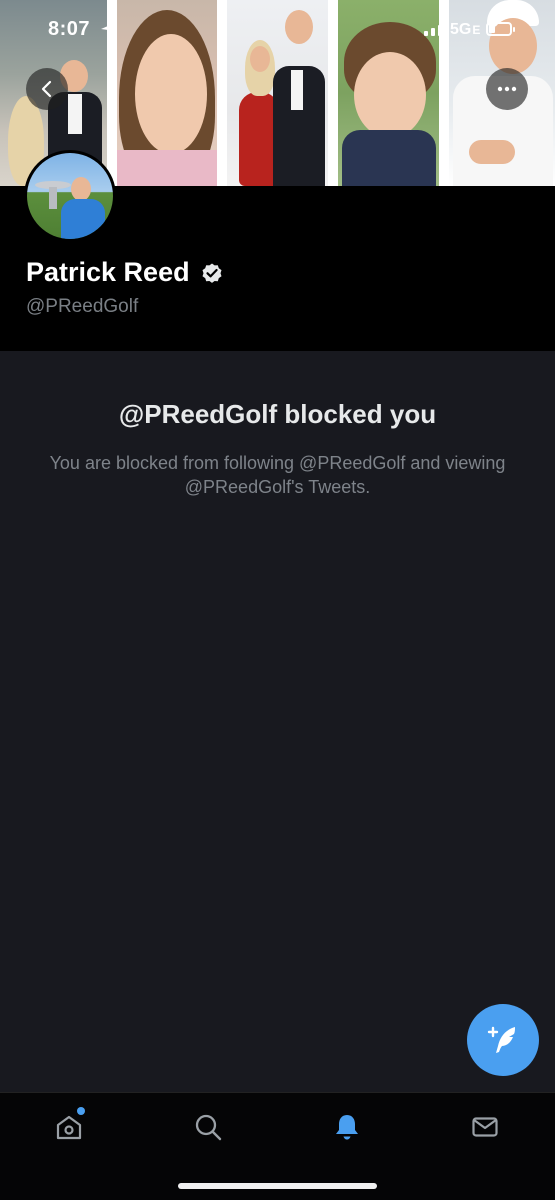 The image size is (555, 1200). What do you see at coordinates (277, 30) in the screenshot?
I see `status-bar: 8:07 5GE` at bounding box center [277, 30].